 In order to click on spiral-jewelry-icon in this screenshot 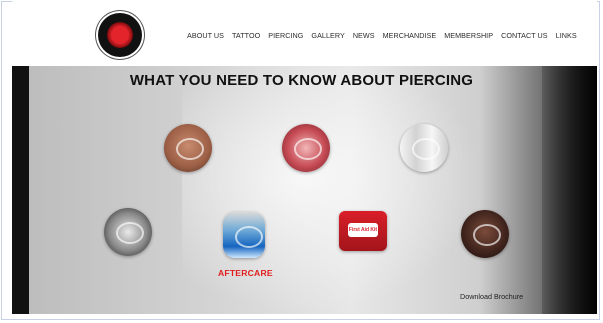, I will do `click(485, 234)`.